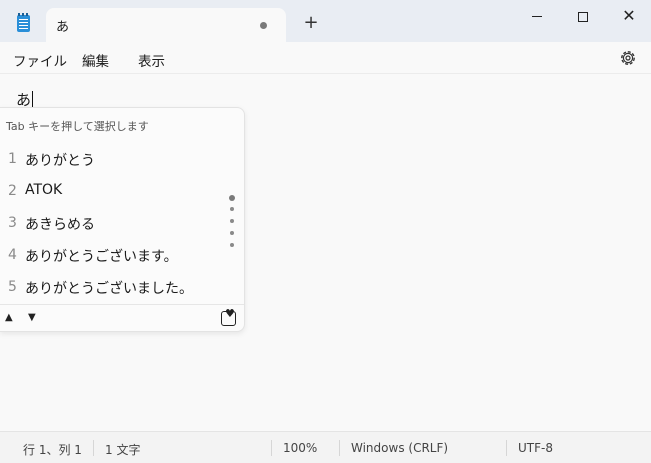 The width and height of the screenshot is (651, 463). Describe the element at coordinates (325, 447) in the screenshot. I see `status-bar: 行 1、列 1 1 文字 100% Windows (CRLF) UTF-8` at that location.